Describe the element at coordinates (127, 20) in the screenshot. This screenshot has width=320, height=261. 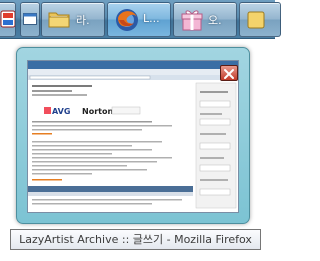
I see `firefox-icon` at that location.